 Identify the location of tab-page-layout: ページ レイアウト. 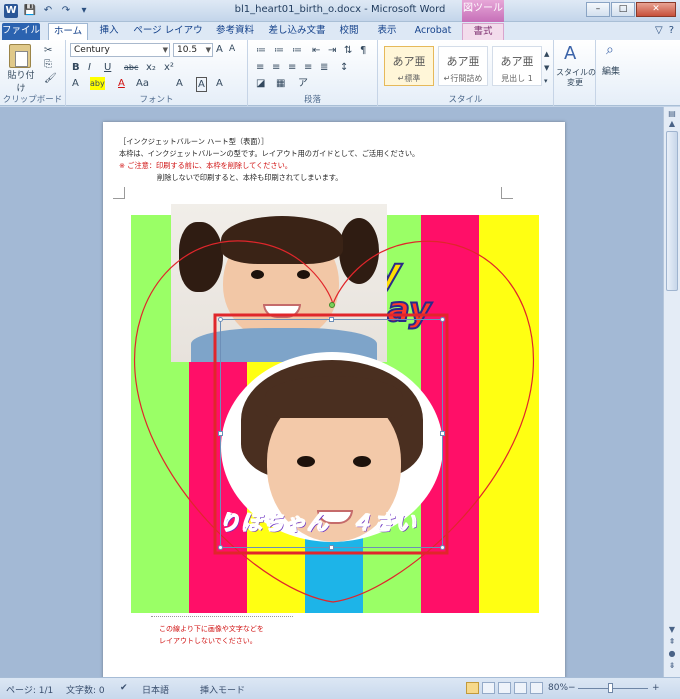
(168, 37).